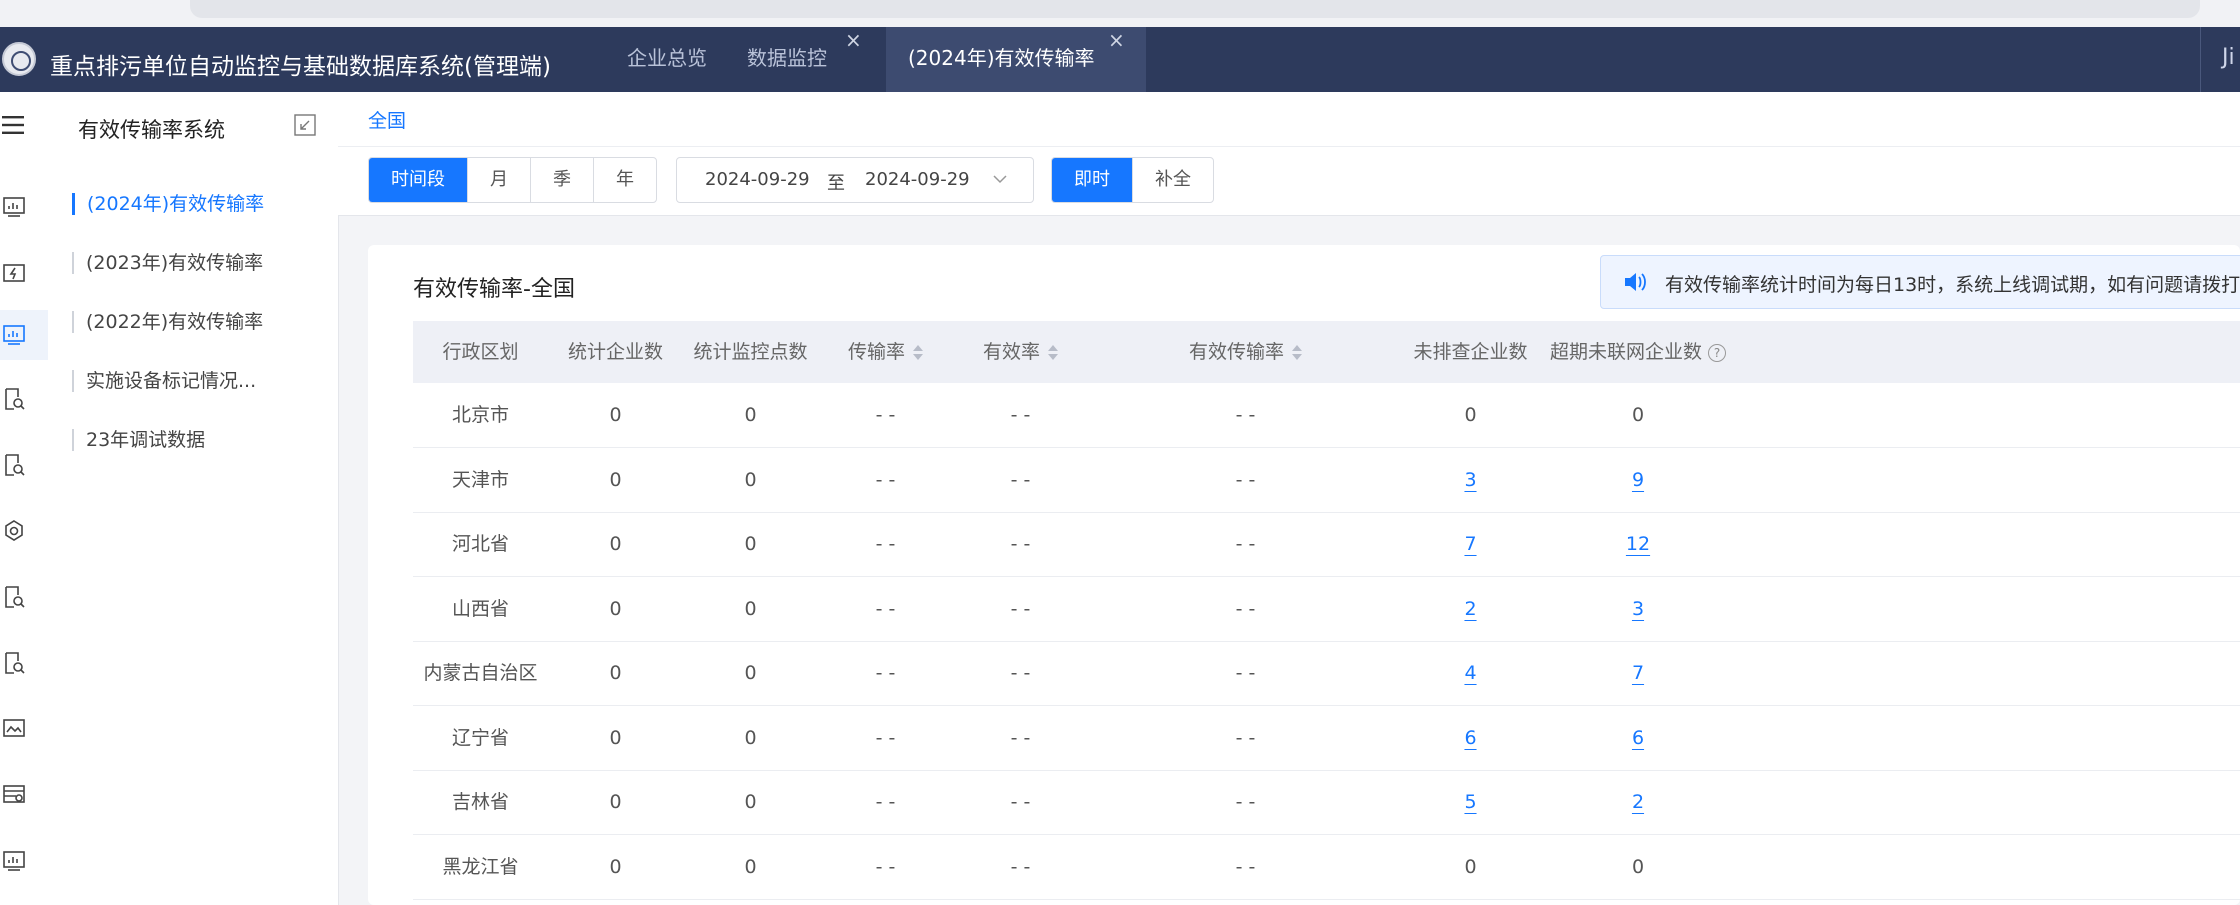  What do you see at coordinates (138, 440) in the screenshot?
I see `sidebar-item-debug-data: 23年调试数据` at bounding box center [138, 440].